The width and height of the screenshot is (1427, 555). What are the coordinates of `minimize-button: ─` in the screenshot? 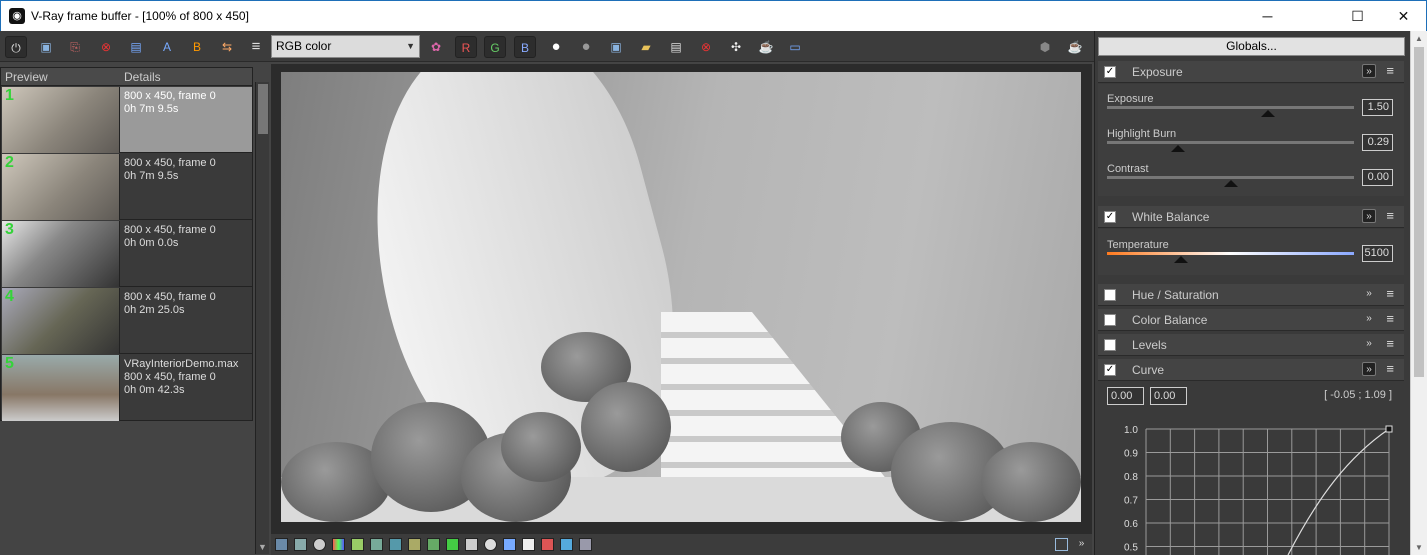 It's located at (1267, 16).